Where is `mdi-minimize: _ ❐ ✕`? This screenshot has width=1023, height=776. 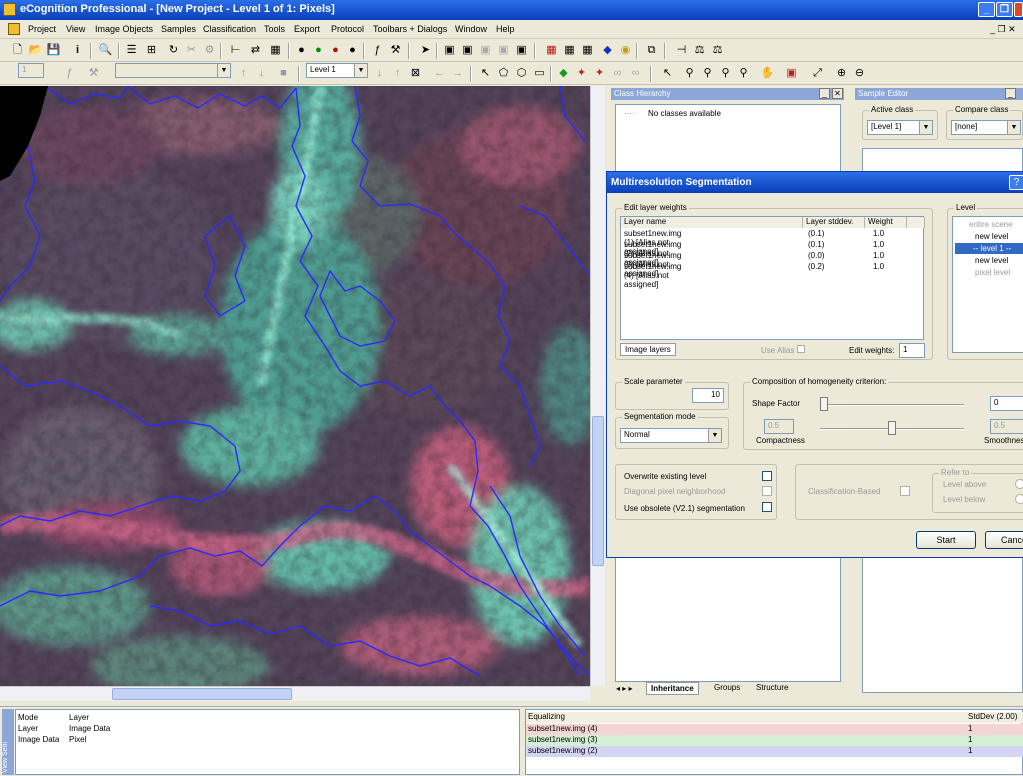 mdi-minimize: _ ❐ ✕ is located at coordinates (1003, 29).